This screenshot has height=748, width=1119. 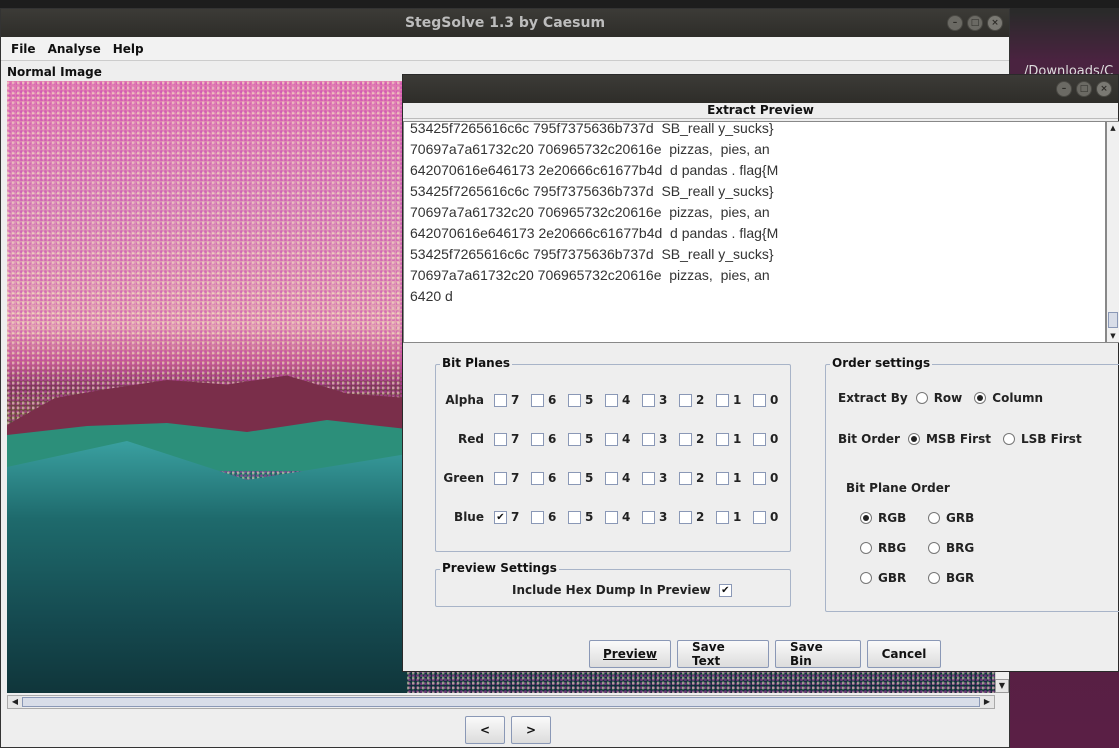 What do you see at coordinates (500, 439) in the screenshot?
I see `red-bit-7-checkbox` at bounding box center [500, 439].